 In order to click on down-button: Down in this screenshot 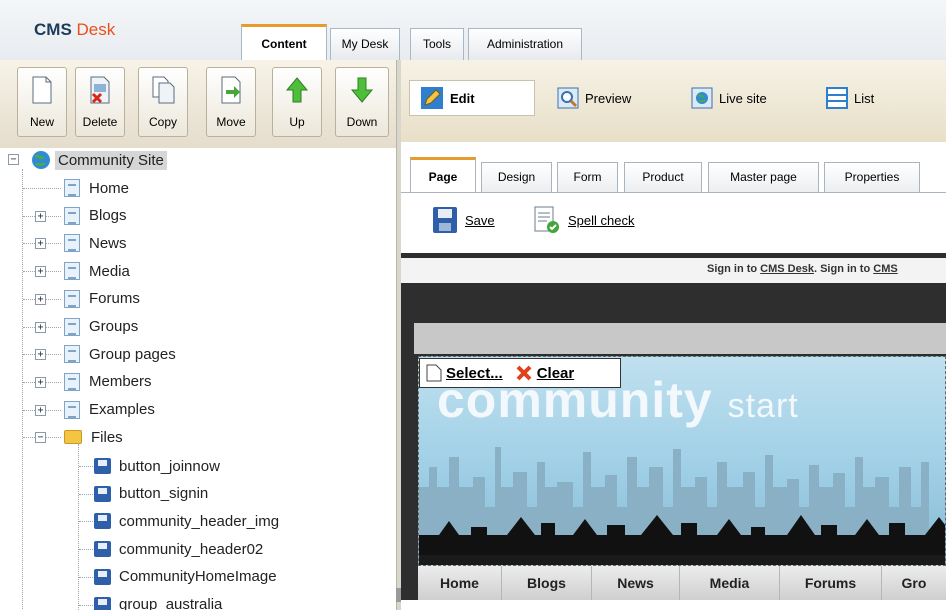, I will do `click(362, 102)`.